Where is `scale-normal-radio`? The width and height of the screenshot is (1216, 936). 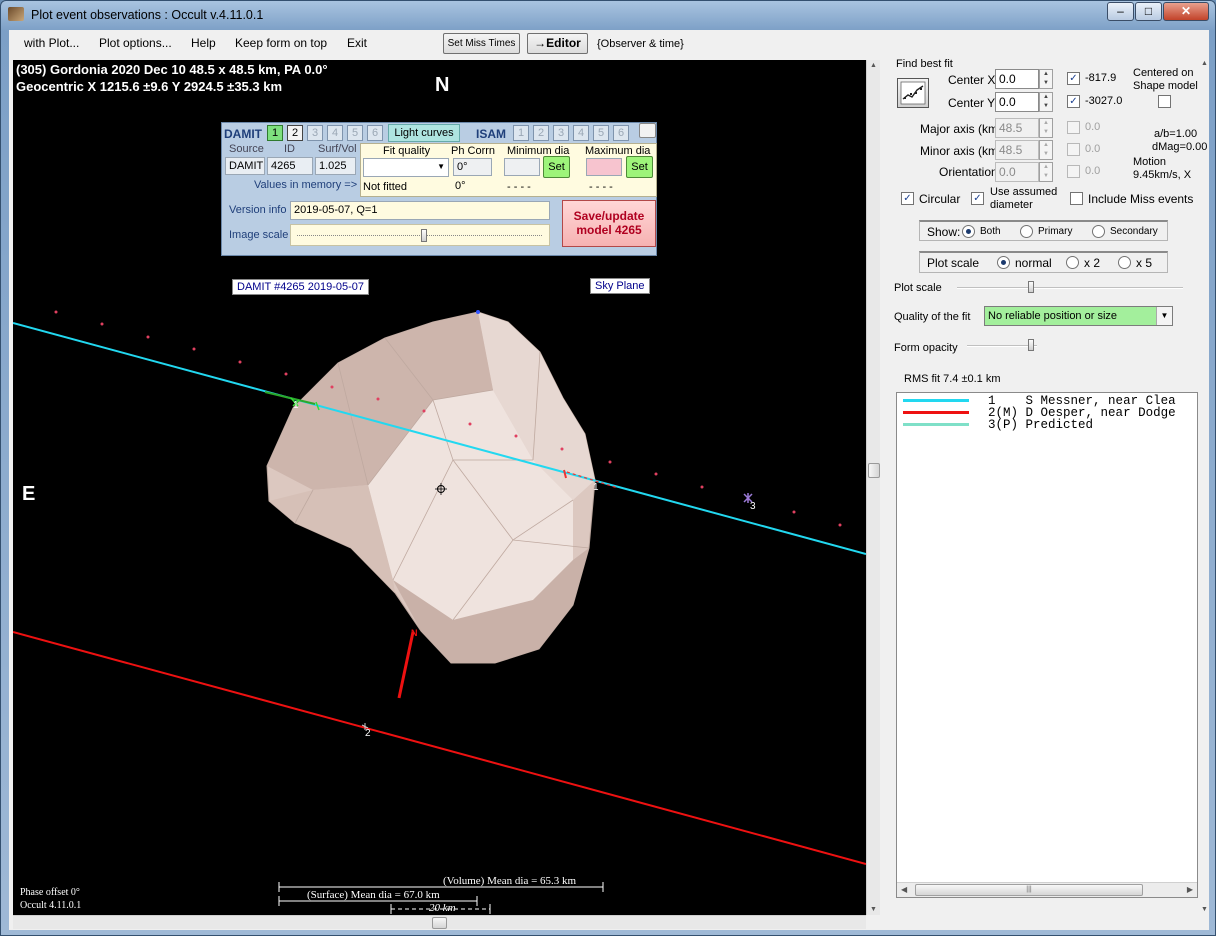 scale-normal-radio is located at coordinates (1003, 262).